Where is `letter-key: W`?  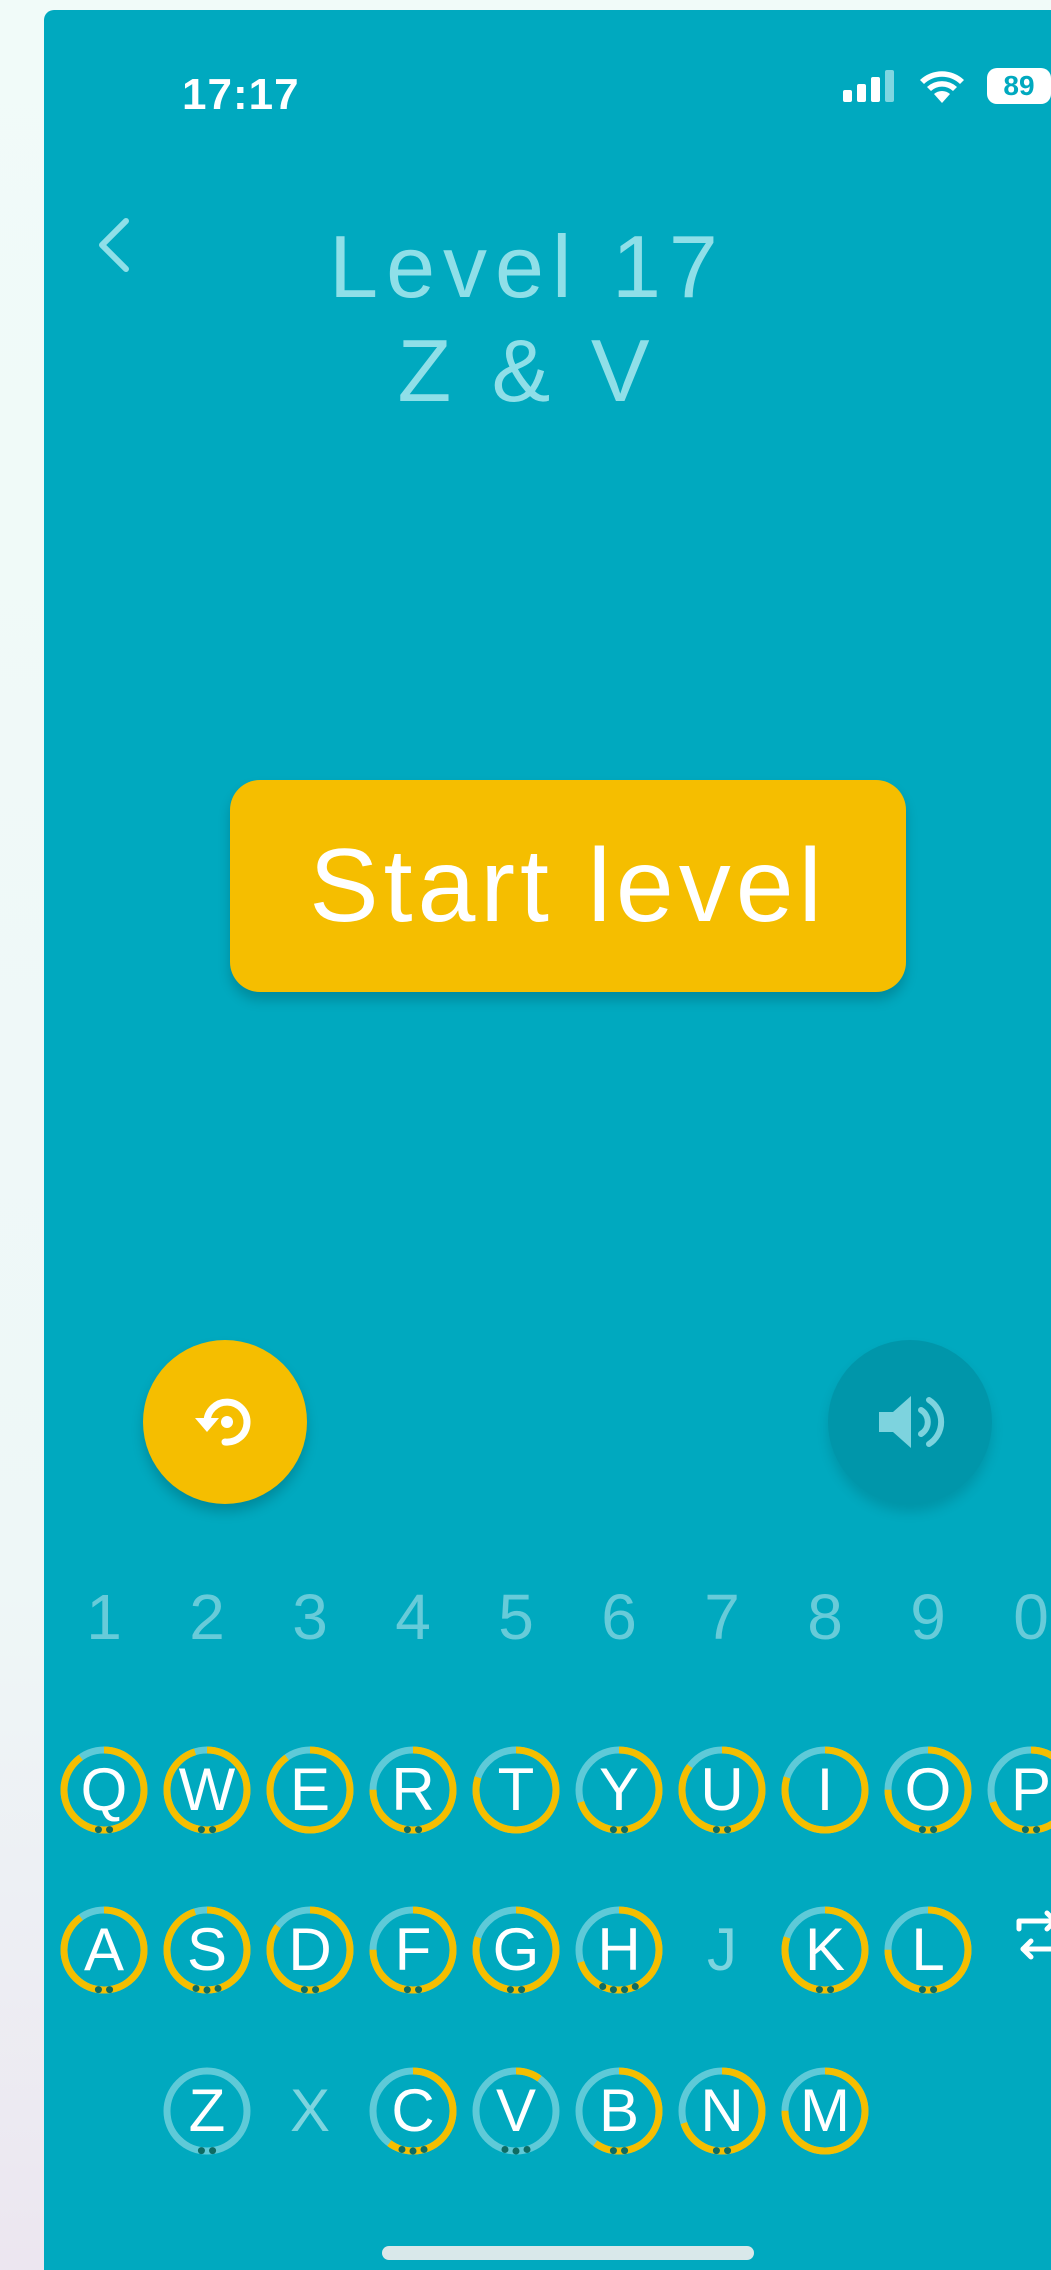 letter-key: W is located at coordinates (207, 1790).